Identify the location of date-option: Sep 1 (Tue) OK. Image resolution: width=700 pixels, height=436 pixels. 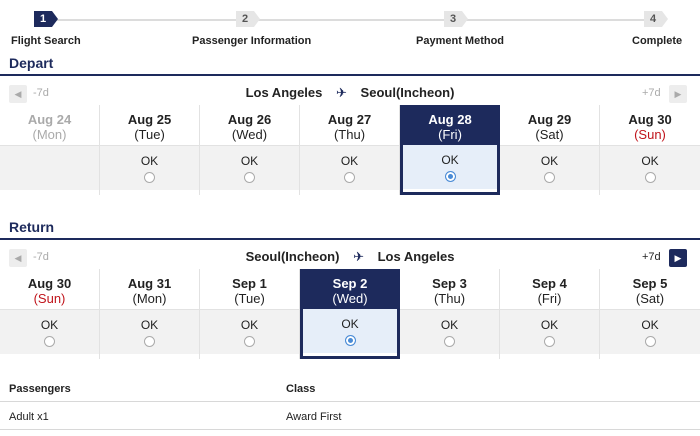
(250, 314).